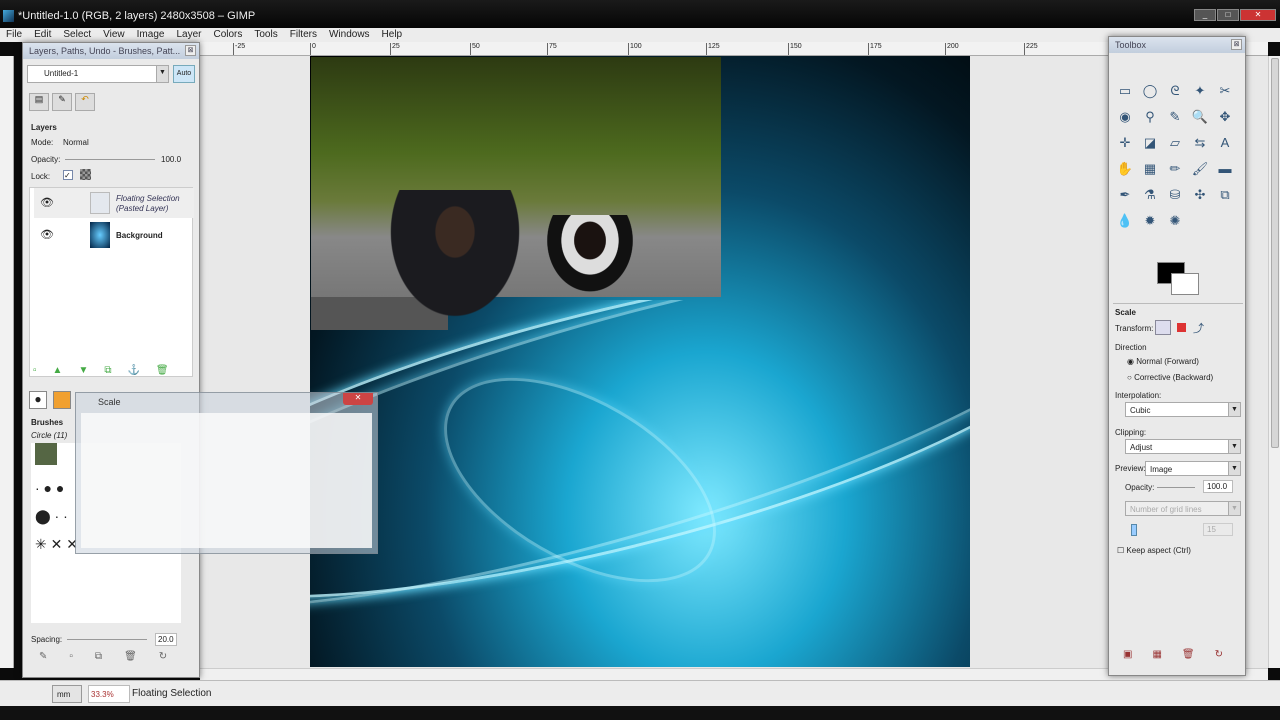 This screenshot has height=720, width=1280. Describe the element at coordinates (1125, 143) in the screenshot. I see `tool-button: ✛` at that location.